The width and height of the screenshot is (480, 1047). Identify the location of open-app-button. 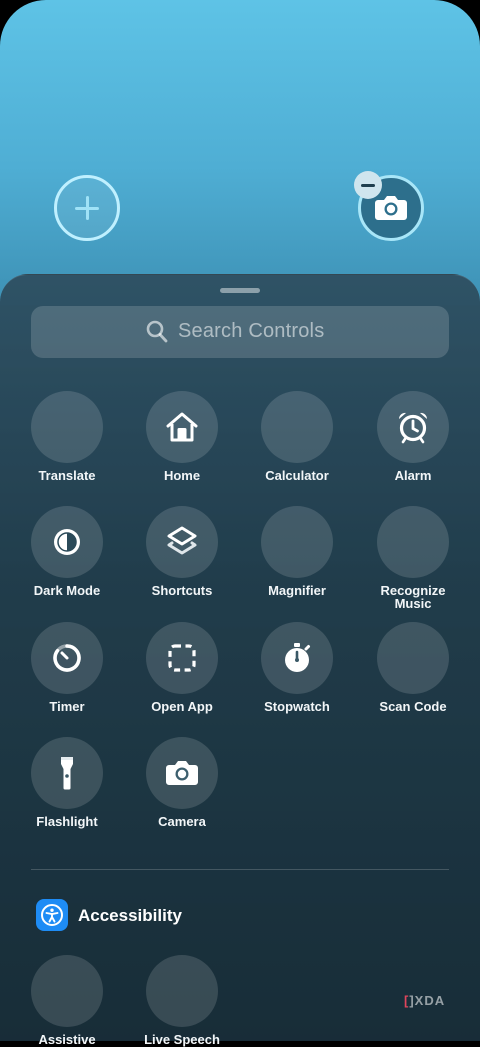
(182, 658).